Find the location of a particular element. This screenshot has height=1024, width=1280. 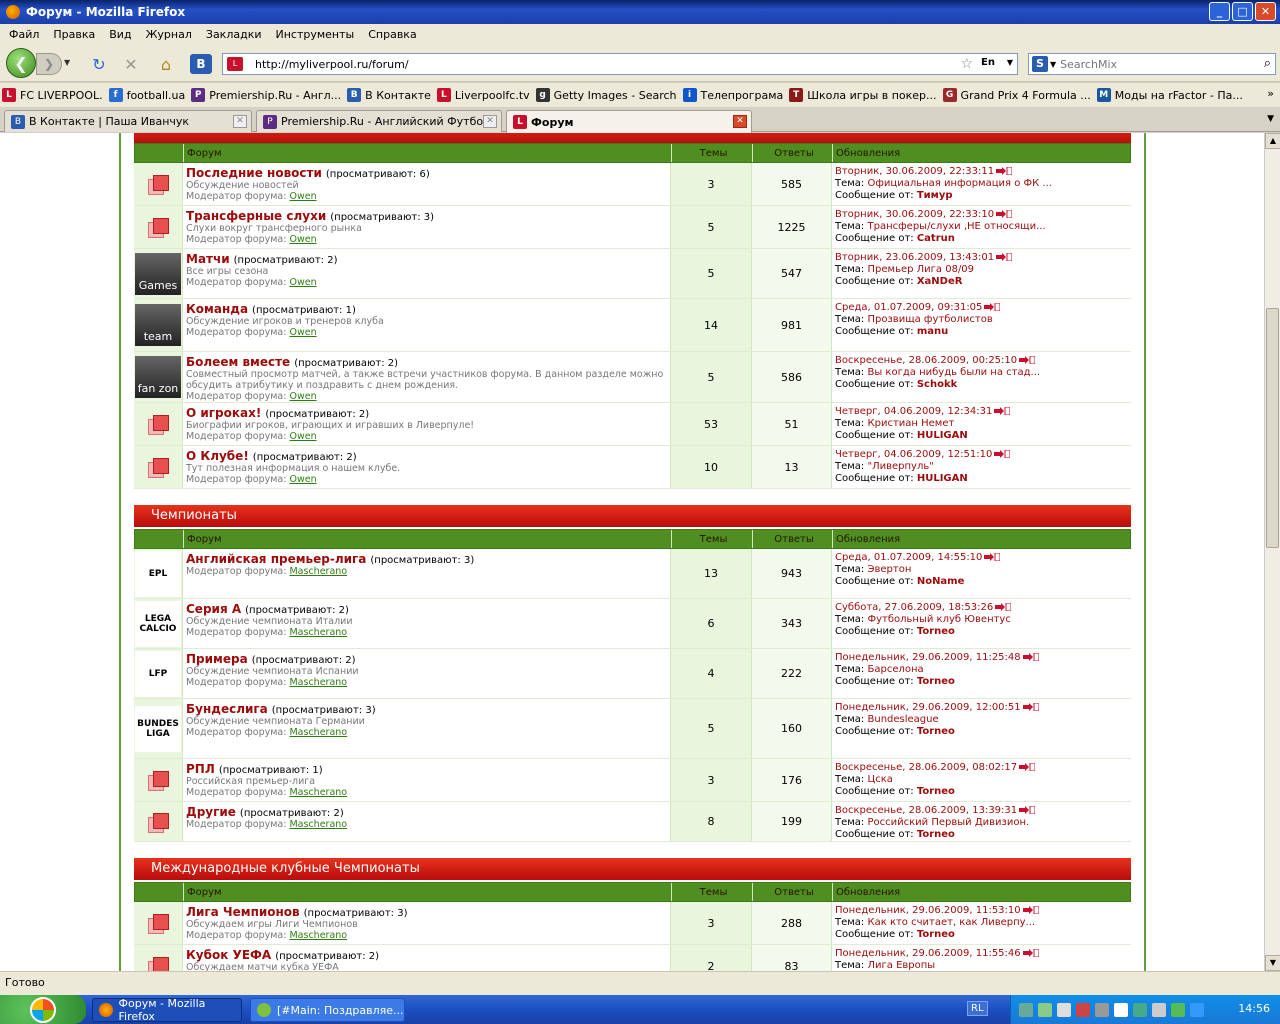

scroll-down-icon: ▼ is located at coordinates (1272, 963).